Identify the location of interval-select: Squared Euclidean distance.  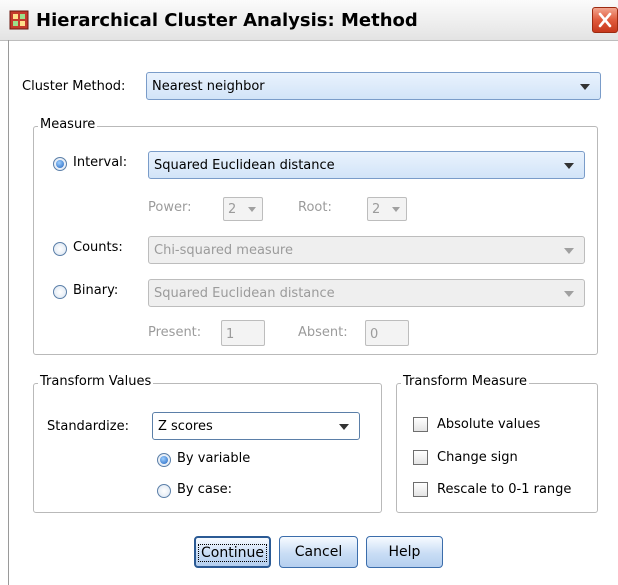
(366, 165).